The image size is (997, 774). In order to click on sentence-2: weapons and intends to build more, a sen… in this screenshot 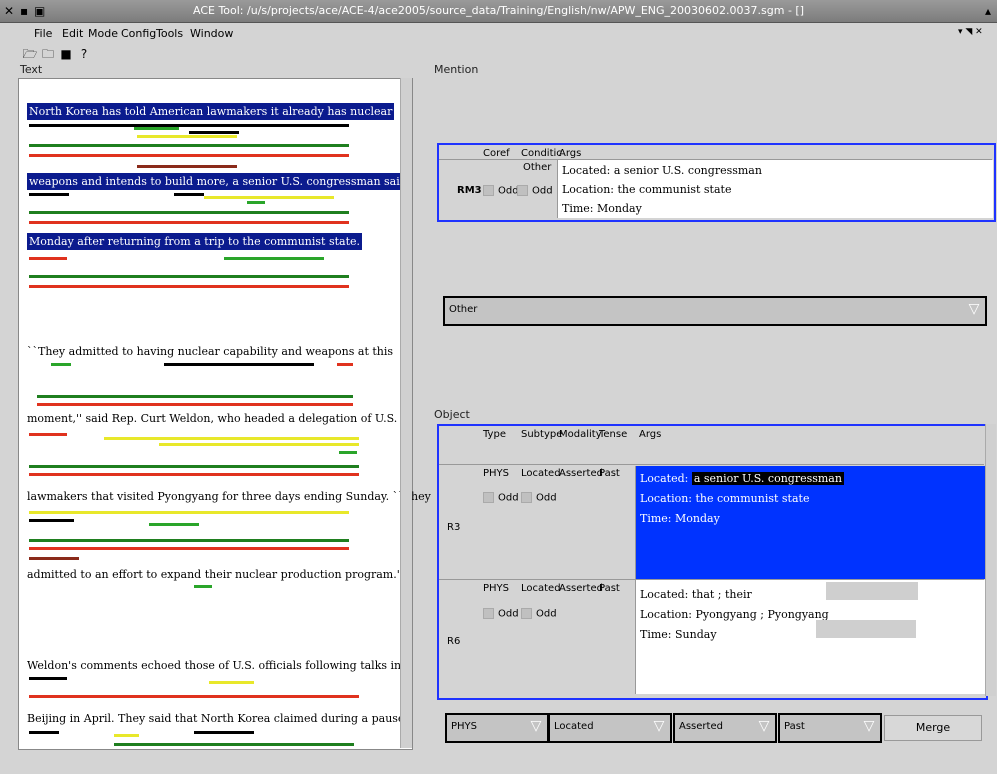, I will do `click(218, 181)`.